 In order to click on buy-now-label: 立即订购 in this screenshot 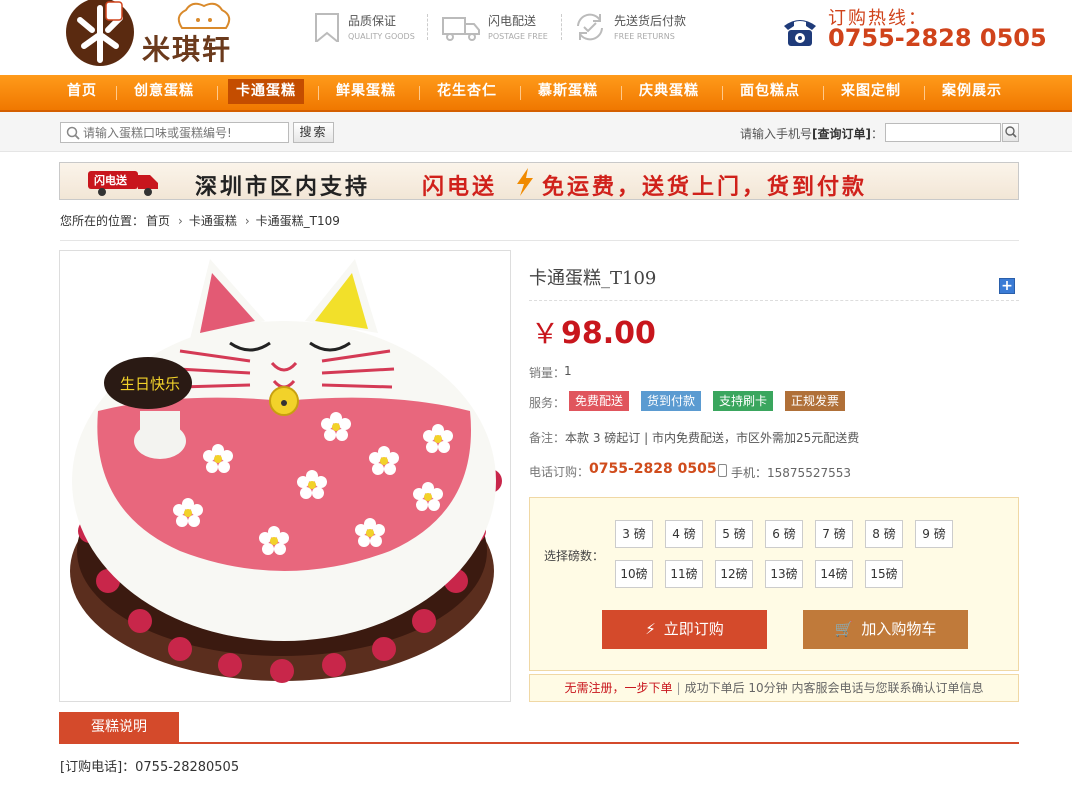, I will do `click(693, 629)`.